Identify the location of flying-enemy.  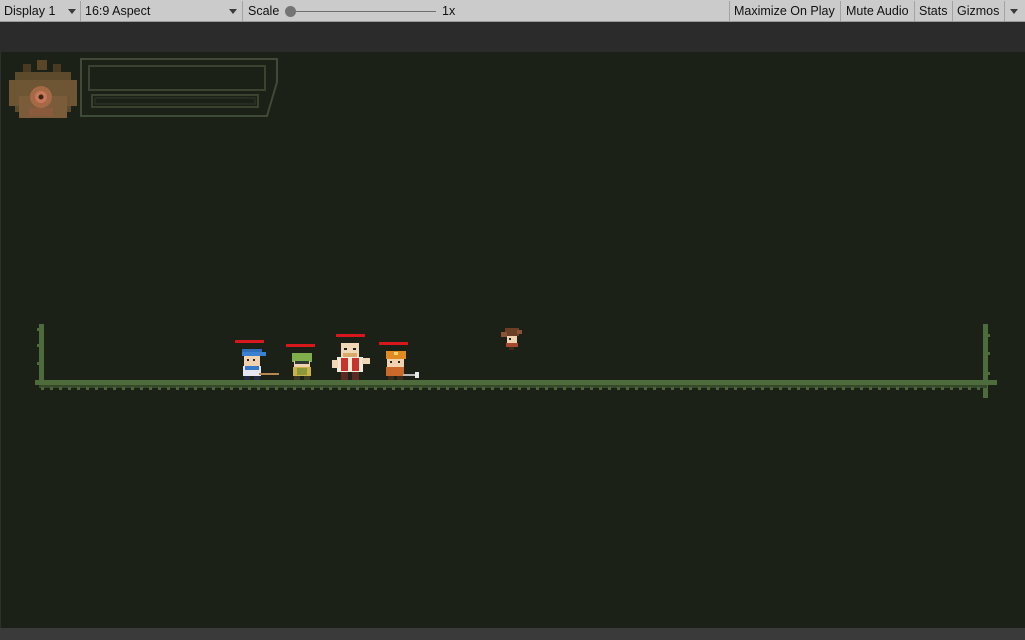
(511, 339).